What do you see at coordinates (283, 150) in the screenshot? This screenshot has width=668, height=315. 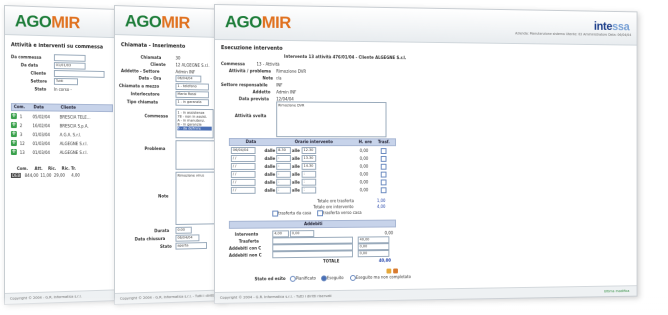 I see `time-from-input: 8.30` at bounding box center [283, 150].